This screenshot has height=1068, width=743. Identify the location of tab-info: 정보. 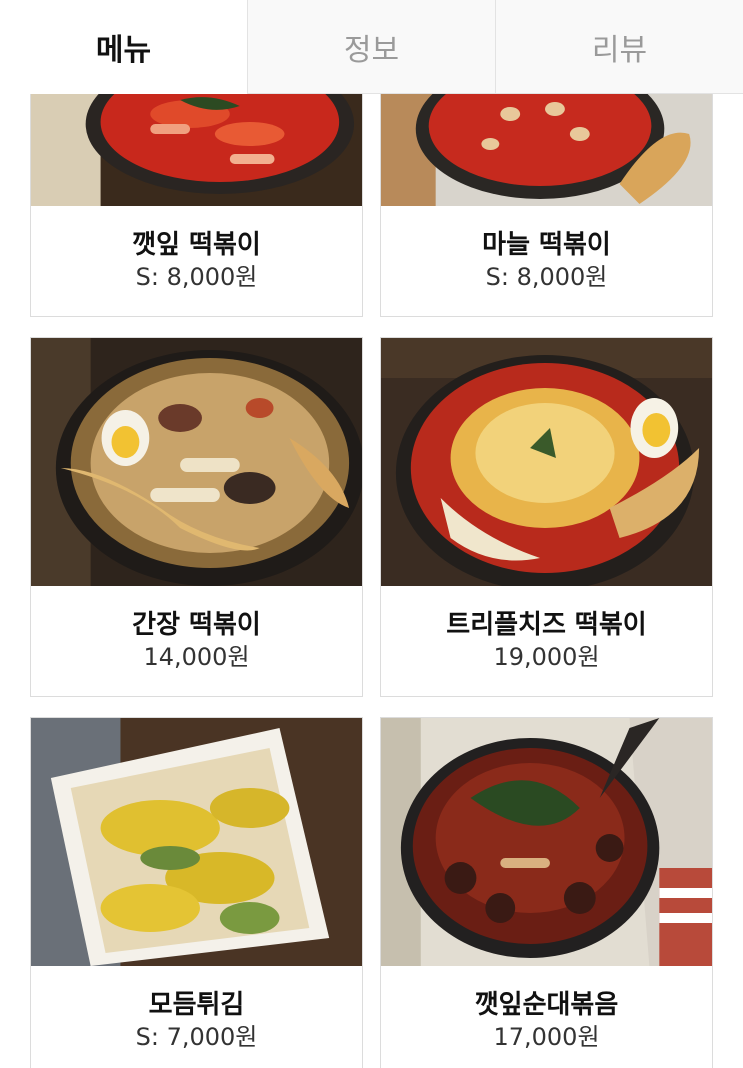
(371, 47).